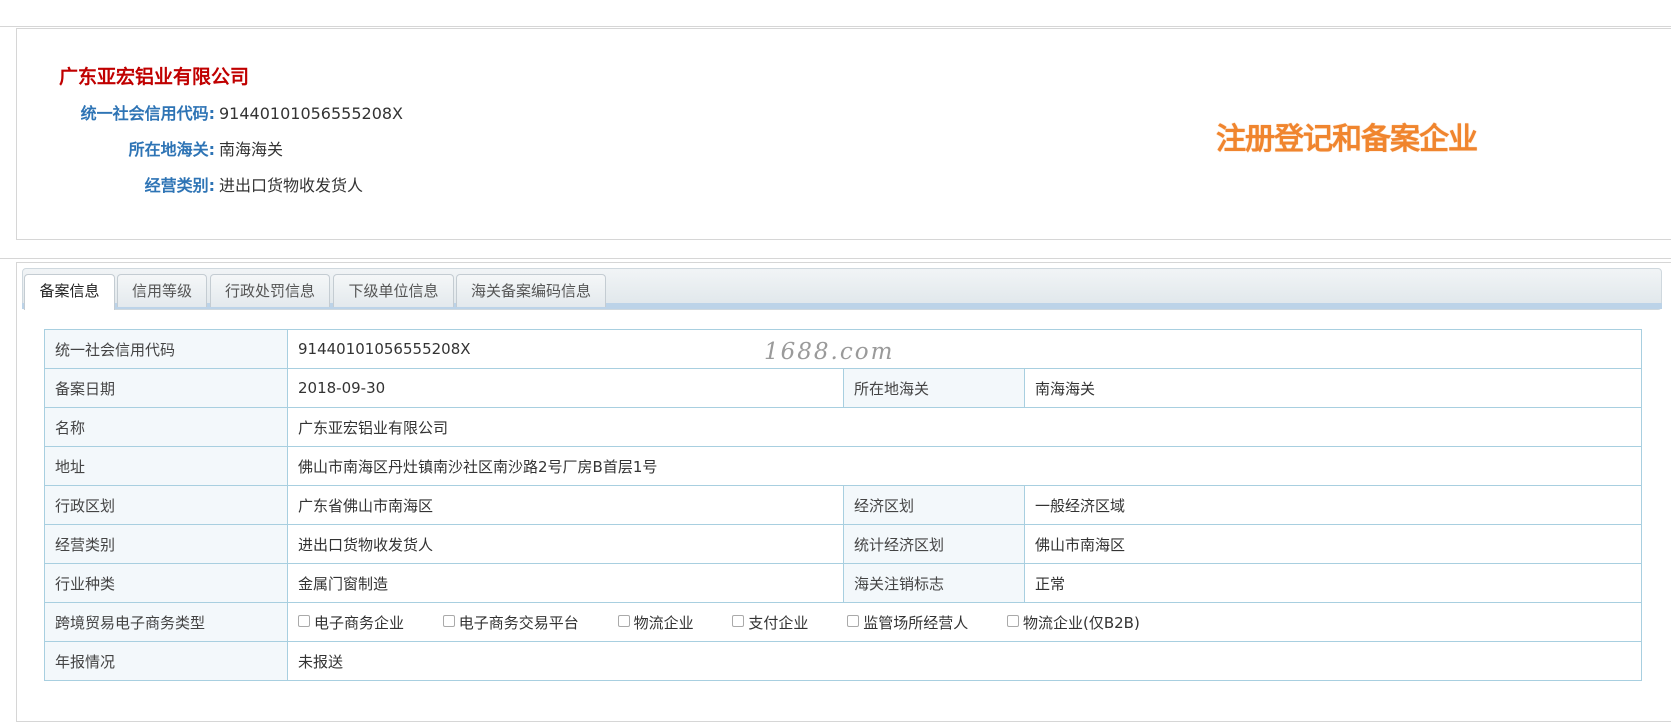 The image size is (1671, 722). Describe the element at coordinates (1333, 544) in the screenshot. I see `stat-region-value: 佛山市南海区` at that location.